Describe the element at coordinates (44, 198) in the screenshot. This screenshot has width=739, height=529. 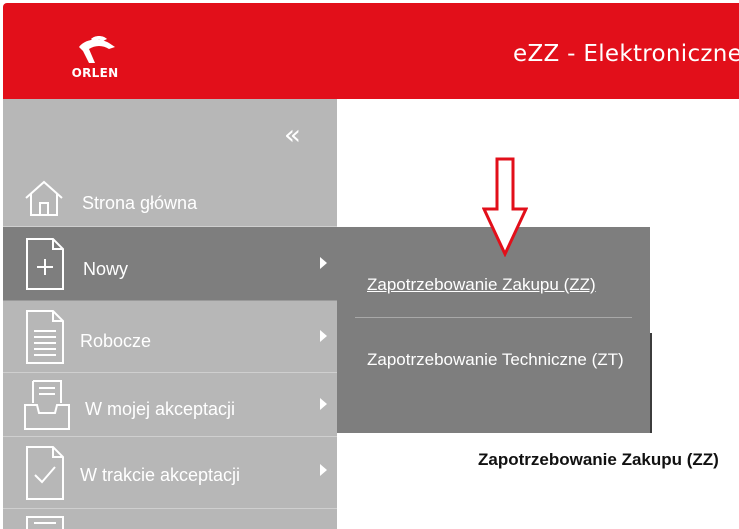
I see `home-icon` at that location.